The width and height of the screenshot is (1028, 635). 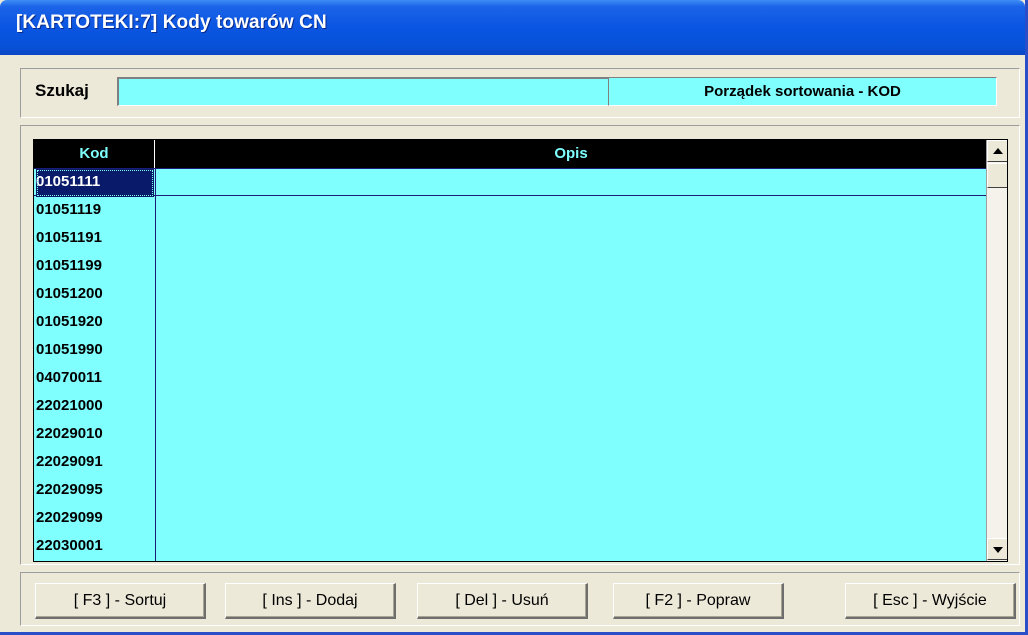 I want to click on table-row: 01051990, so click(x=510, y=350).